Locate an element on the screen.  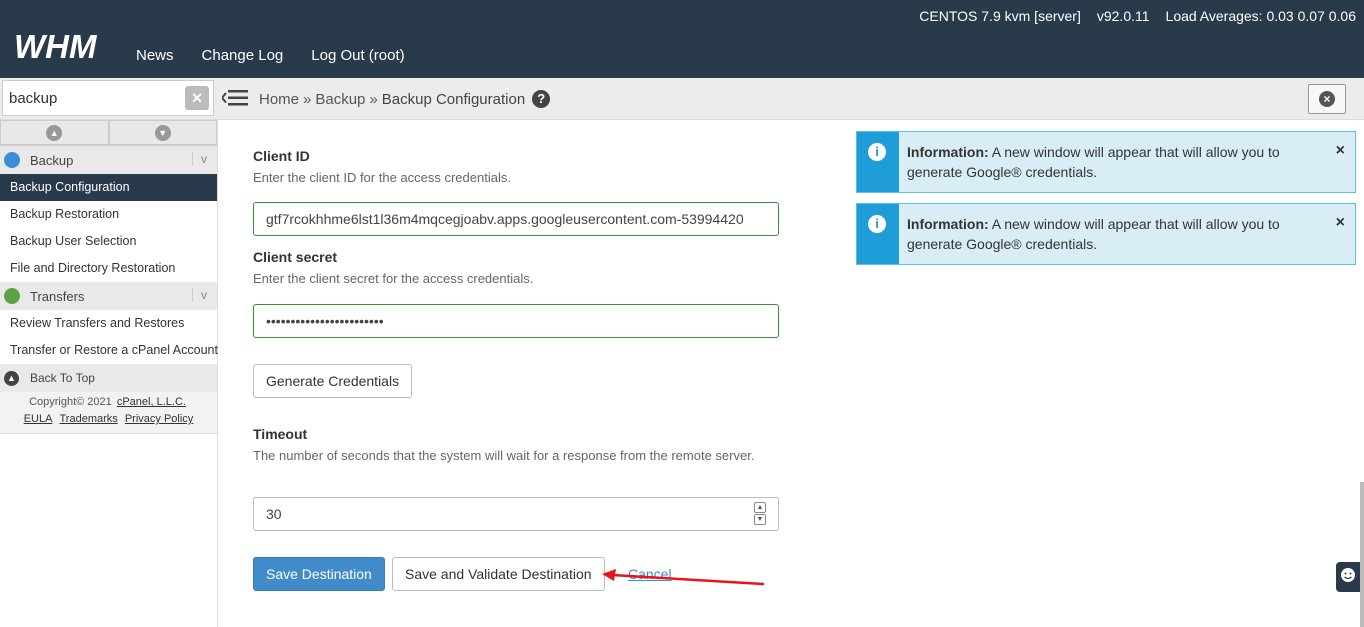
chevron-down-icon: ▼ is located at coordinates (162, 132).